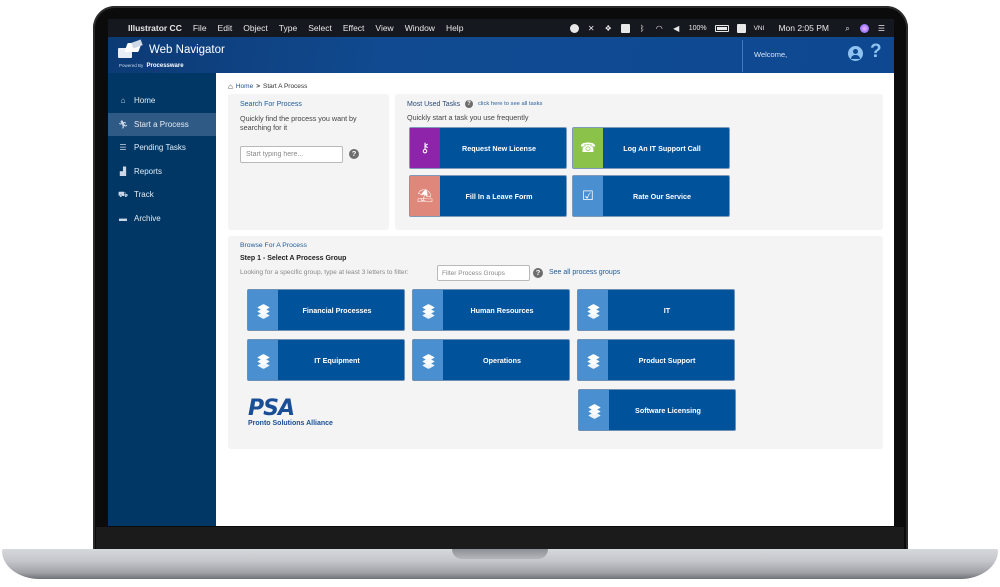  Describe the element at coordinates (662, 148) in the screenshot. I see `task-label: Log An IT Support Call` at that location.